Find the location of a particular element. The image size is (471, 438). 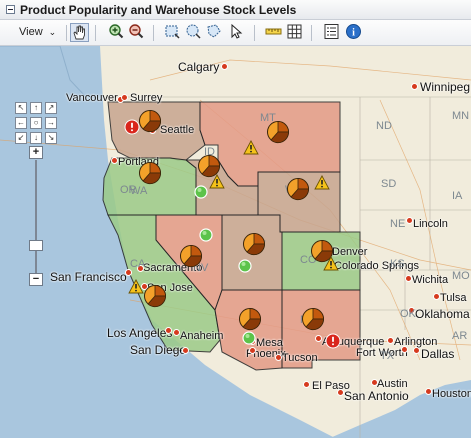

state-code-label: ND is located at coordinates (384, 126).